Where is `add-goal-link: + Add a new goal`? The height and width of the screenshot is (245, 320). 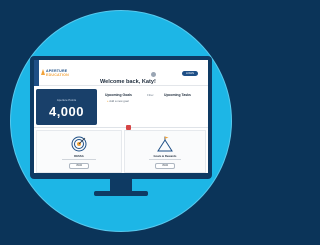 add-goal-link: + Add a new goal is located at coordinates (118, 101).